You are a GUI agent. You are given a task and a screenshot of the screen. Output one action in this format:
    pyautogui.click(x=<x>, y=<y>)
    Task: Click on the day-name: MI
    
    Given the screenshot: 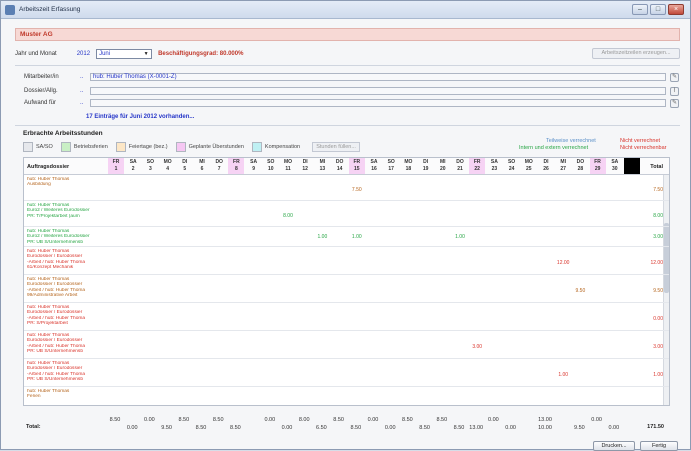 What is the action you would take?
    pyautogui.click(x=322, y=162)
    